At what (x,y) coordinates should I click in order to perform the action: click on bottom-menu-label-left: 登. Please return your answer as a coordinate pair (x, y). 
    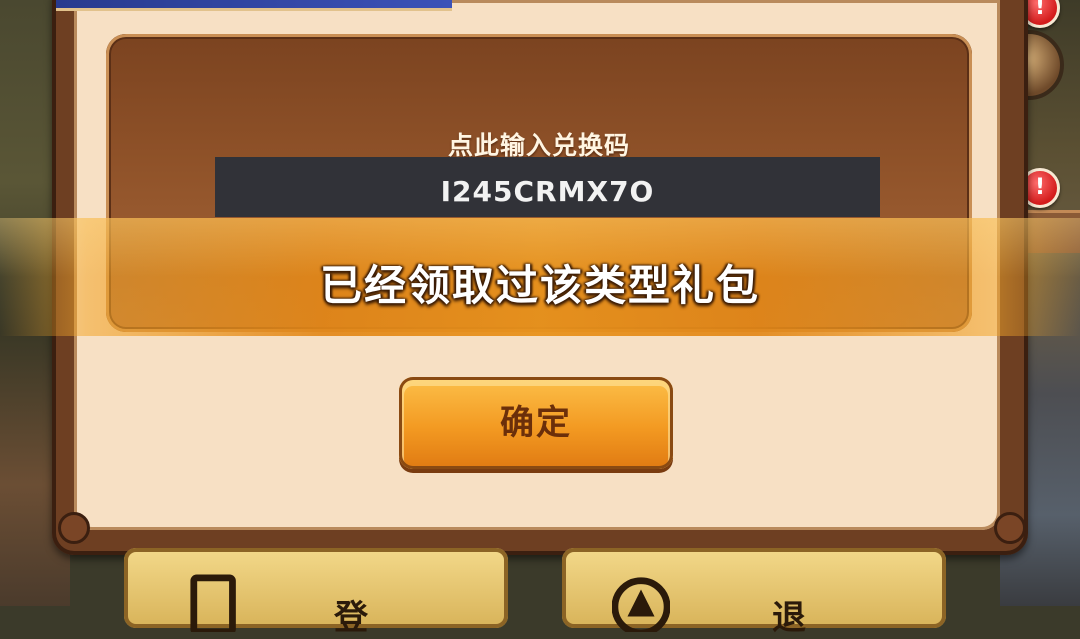
    Looking at the image, I should click on (352, 618).